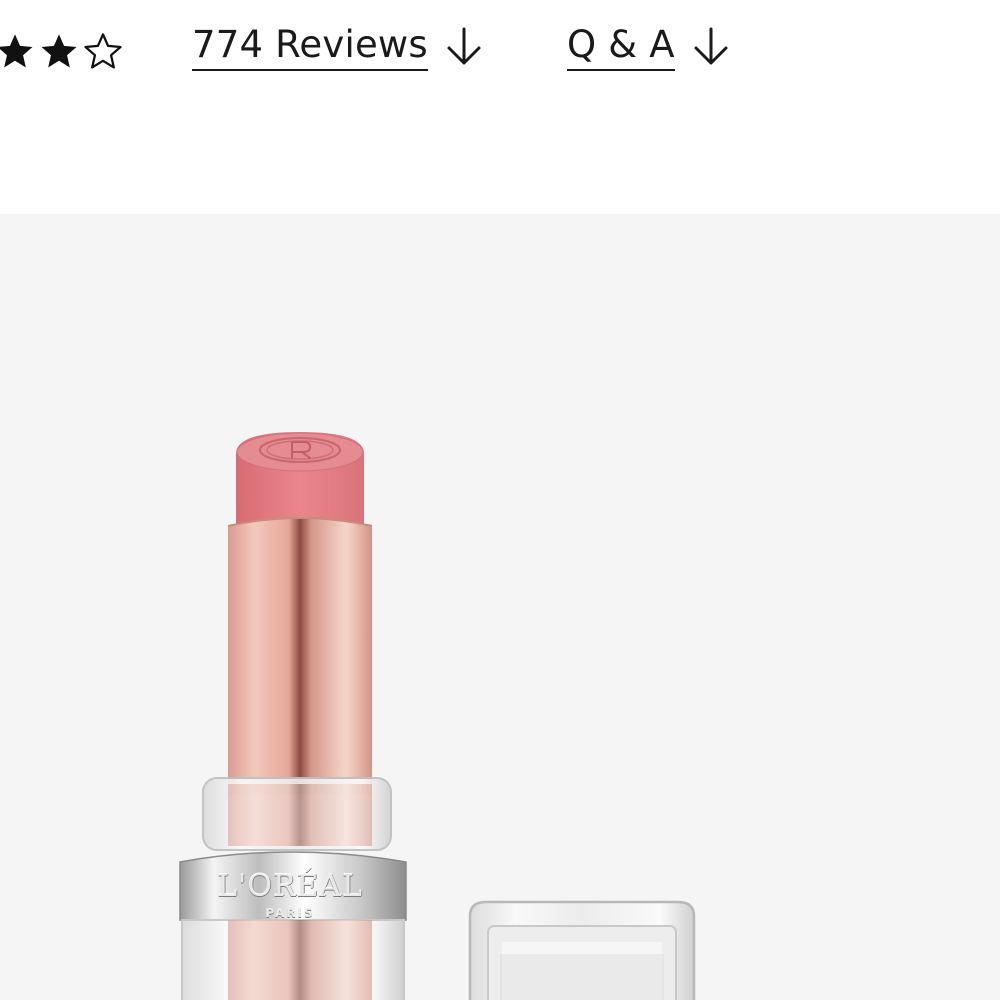 The width and height of the screenshot is (1000, 1000). I want to click on star-outline-icon, so click(103, 51).